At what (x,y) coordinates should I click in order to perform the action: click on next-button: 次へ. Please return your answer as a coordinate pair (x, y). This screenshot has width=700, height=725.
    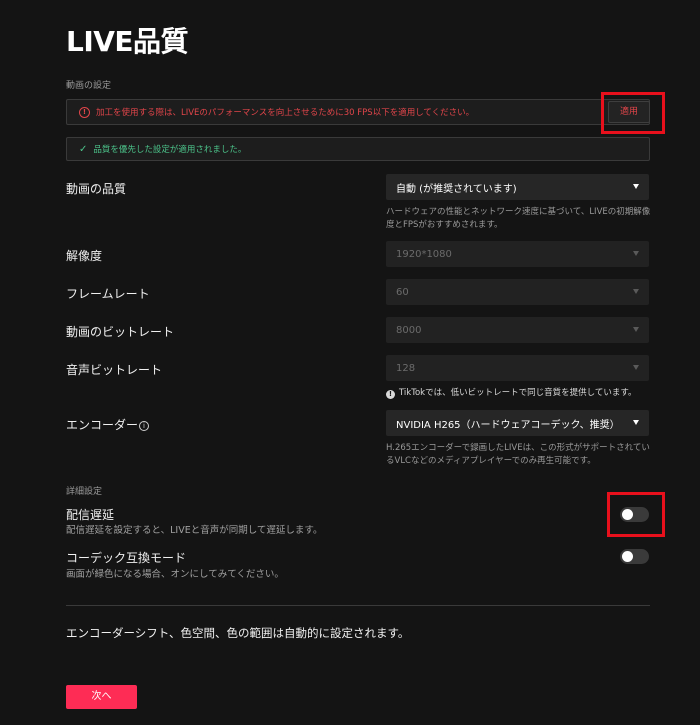
    Looking at the image, I should click on (101, 697).